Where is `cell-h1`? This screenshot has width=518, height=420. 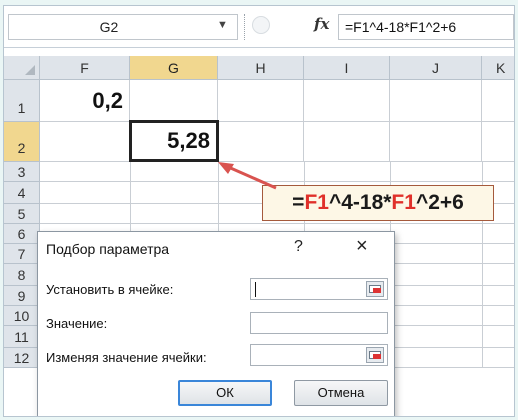
cell-h1 is located at coordinates (261, 101).